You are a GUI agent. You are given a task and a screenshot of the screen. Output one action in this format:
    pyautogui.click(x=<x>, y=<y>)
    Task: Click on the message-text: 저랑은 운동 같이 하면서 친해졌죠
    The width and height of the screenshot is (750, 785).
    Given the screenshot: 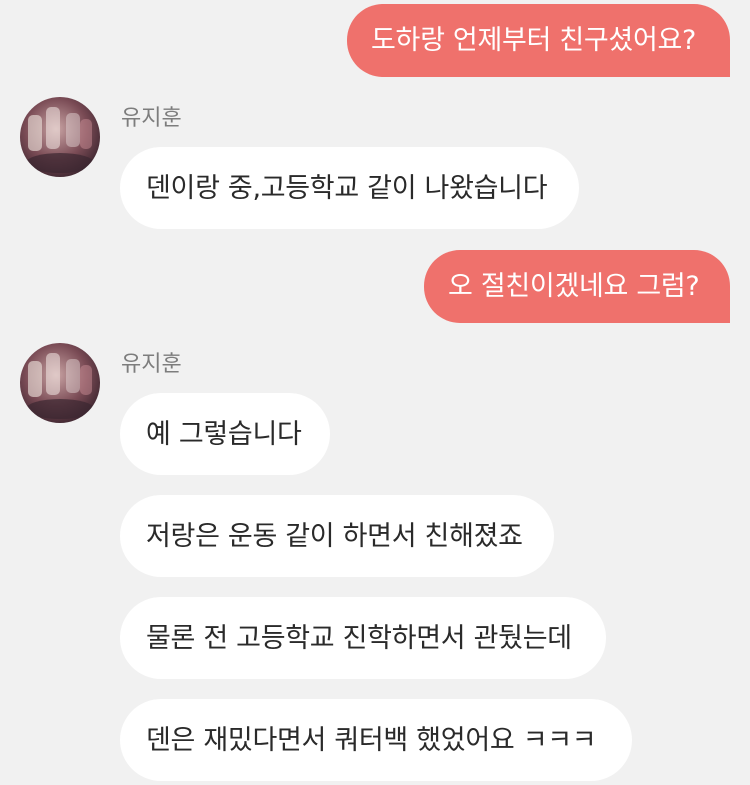 What is the action you would take?
    pyautogui.click(x=334, y=536)
    